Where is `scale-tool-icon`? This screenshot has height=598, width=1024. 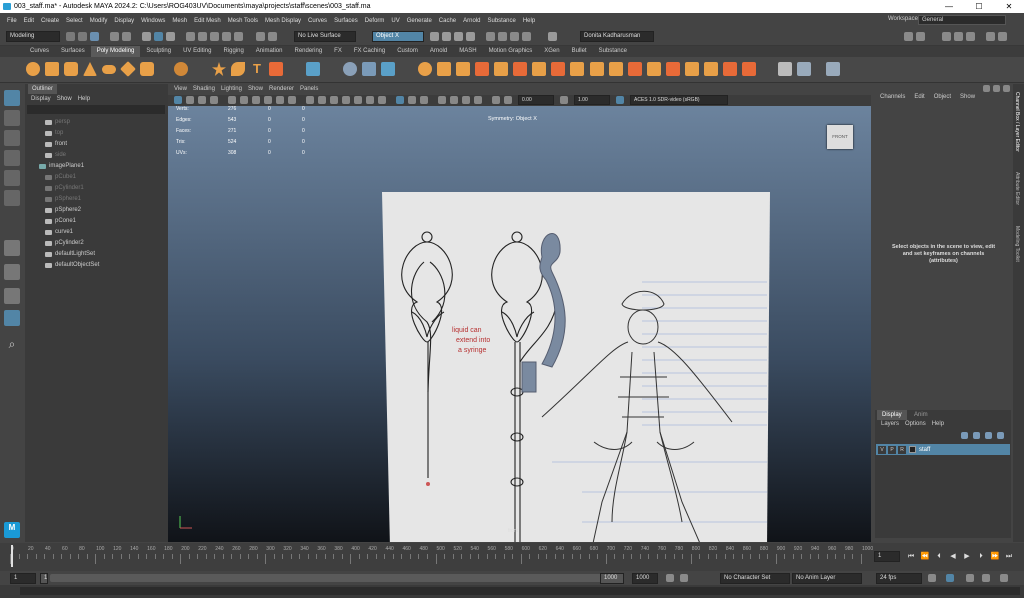
scale-tool-icon is located at coordinates (12, 198).